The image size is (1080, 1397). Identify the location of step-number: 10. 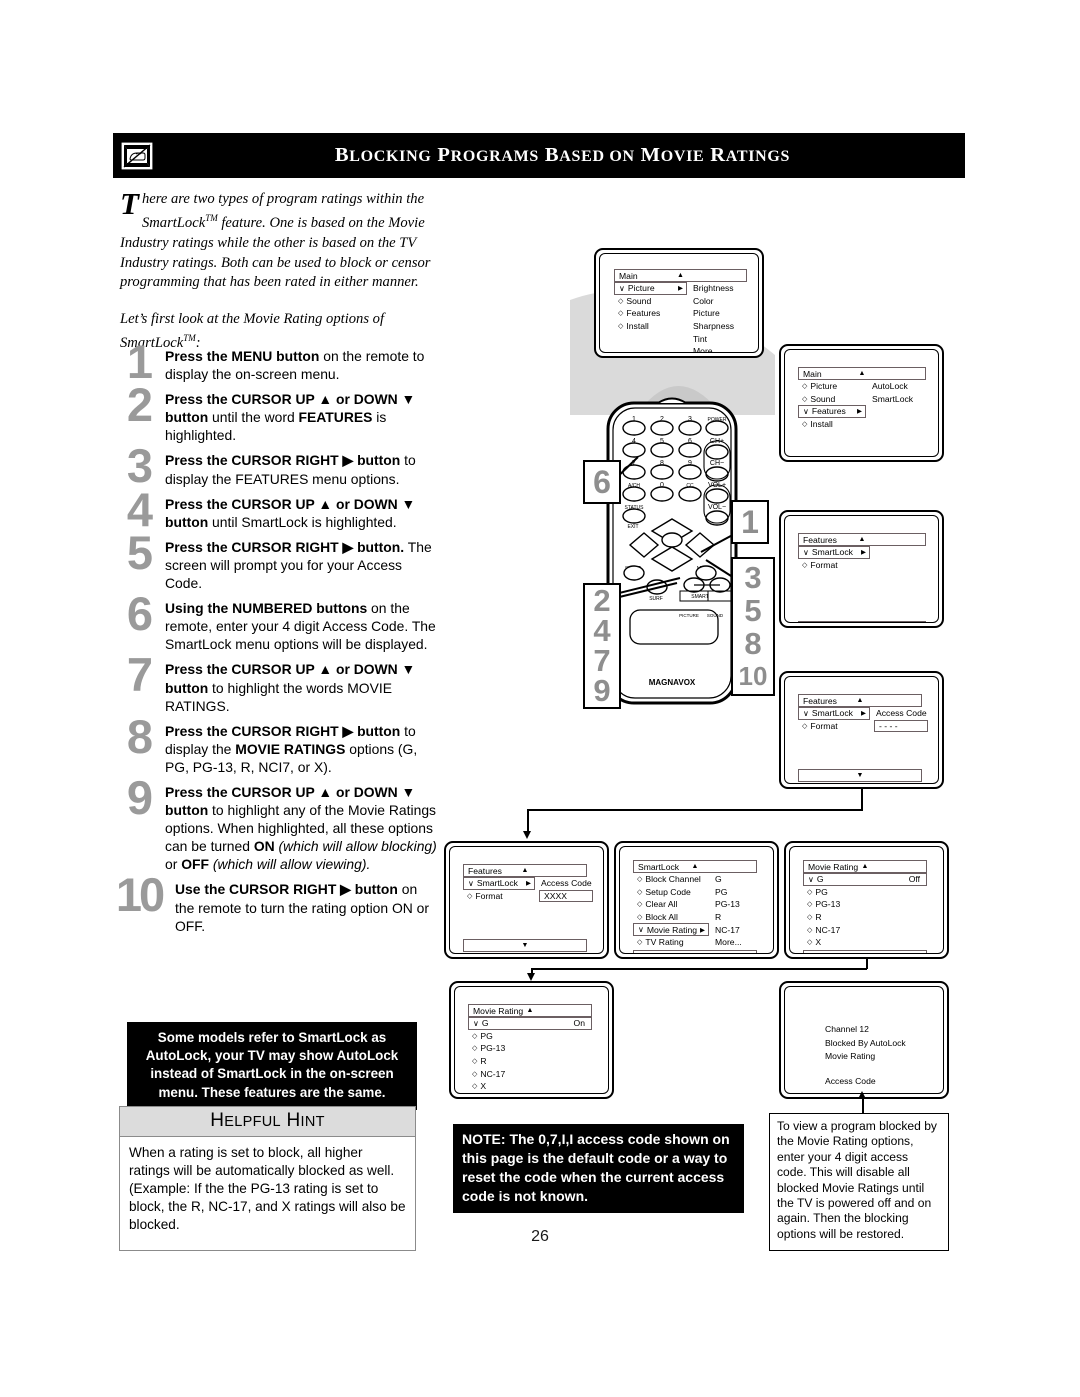
(140, 895).